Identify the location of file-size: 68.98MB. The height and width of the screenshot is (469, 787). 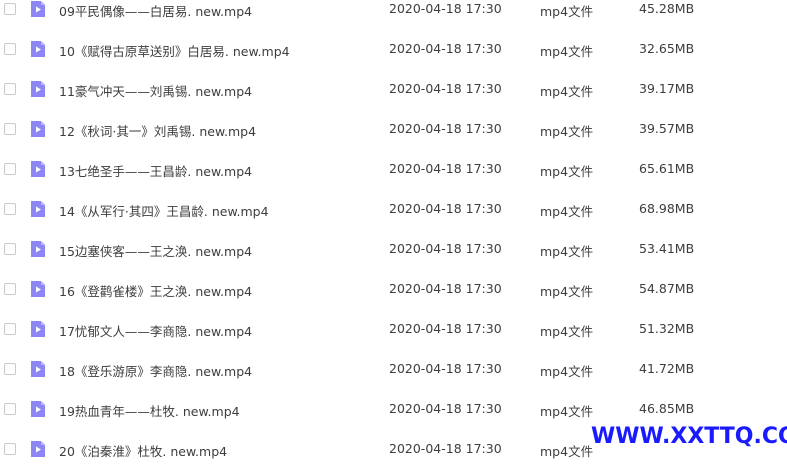
(667, 208).